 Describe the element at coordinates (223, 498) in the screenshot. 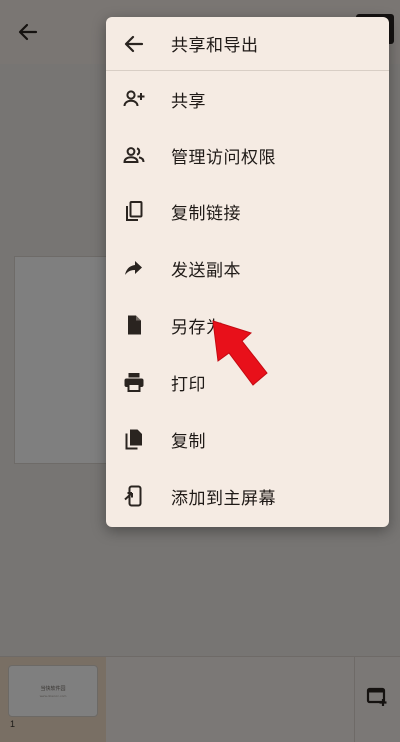

I see `menu-item-label: 添加到主屏幕` at that location.